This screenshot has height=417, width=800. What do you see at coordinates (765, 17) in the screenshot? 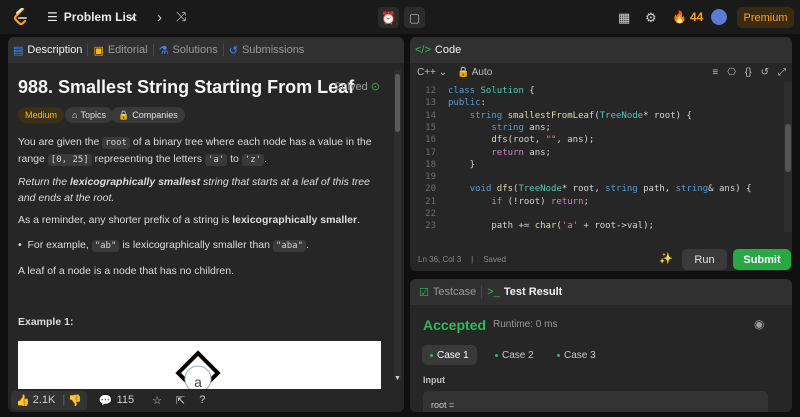
I see `premium-button: Premium` at bounding box center [765, 17].